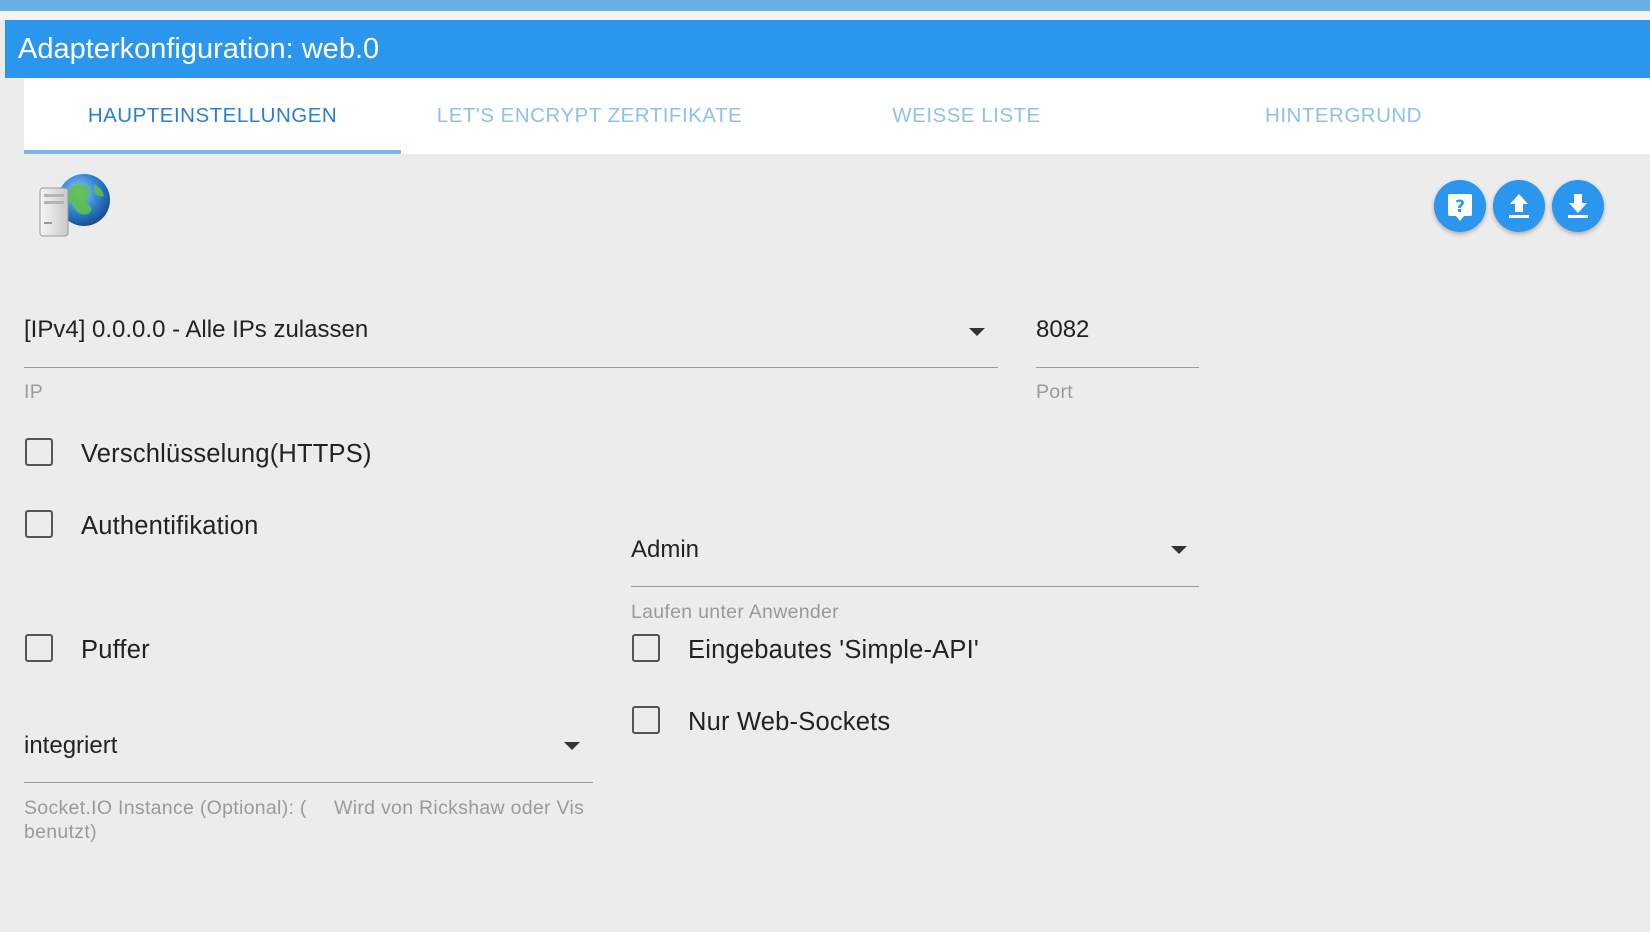  What do you see at coordinates (226, 454) in the screenshot?
I see `https-label: Verschlüsselung(HTTPS)` at bounding box center [226, 454].